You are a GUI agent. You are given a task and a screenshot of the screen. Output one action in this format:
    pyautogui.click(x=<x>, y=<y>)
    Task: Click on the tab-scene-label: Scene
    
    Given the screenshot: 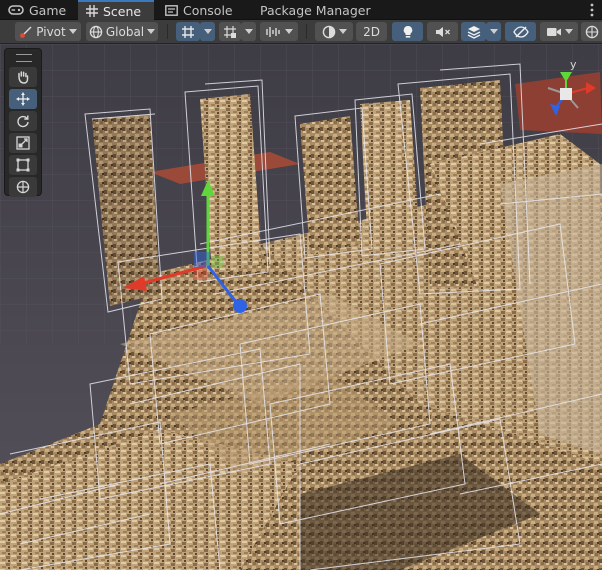 What is the action you would take?
    pyautogui.click(x=122, y=11)
    